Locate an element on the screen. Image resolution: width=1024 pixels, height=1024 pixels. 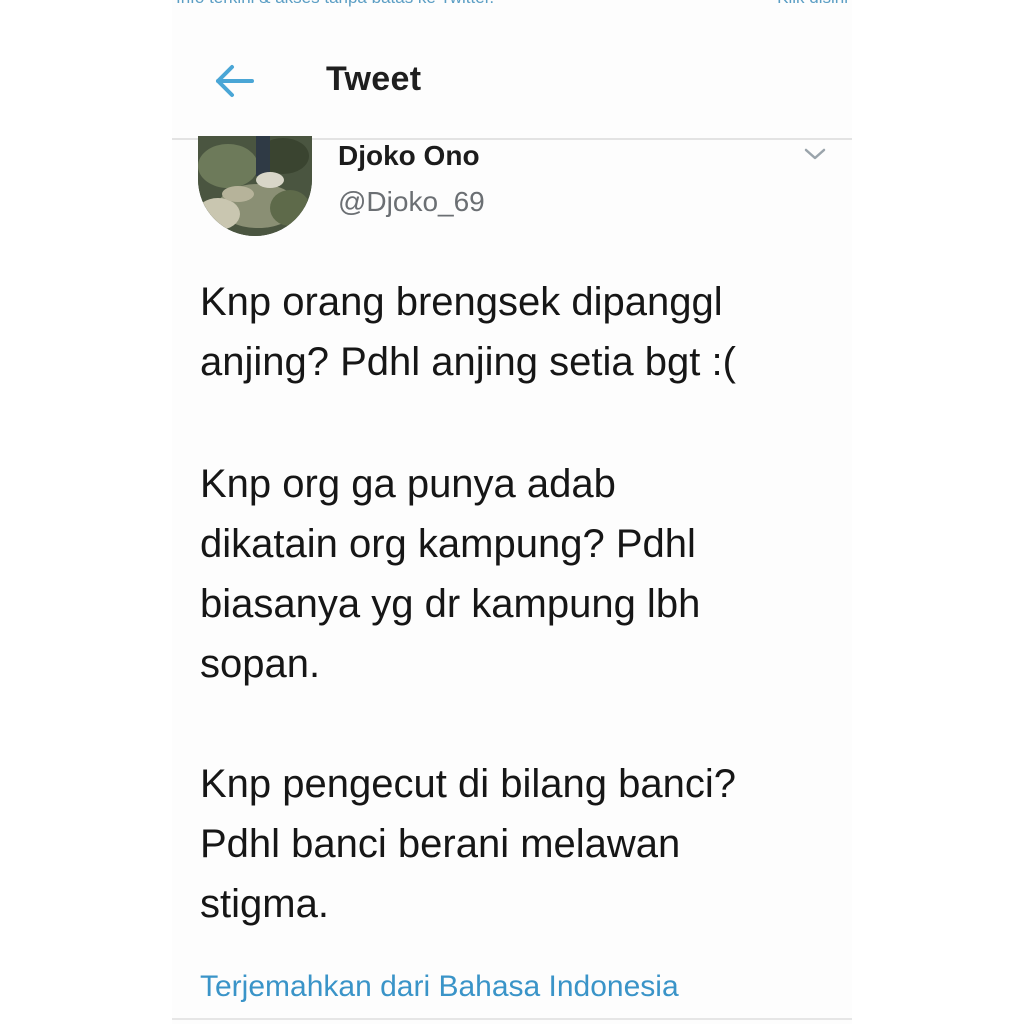
tweet-line: sopan. is located at coordinates (260, 664).